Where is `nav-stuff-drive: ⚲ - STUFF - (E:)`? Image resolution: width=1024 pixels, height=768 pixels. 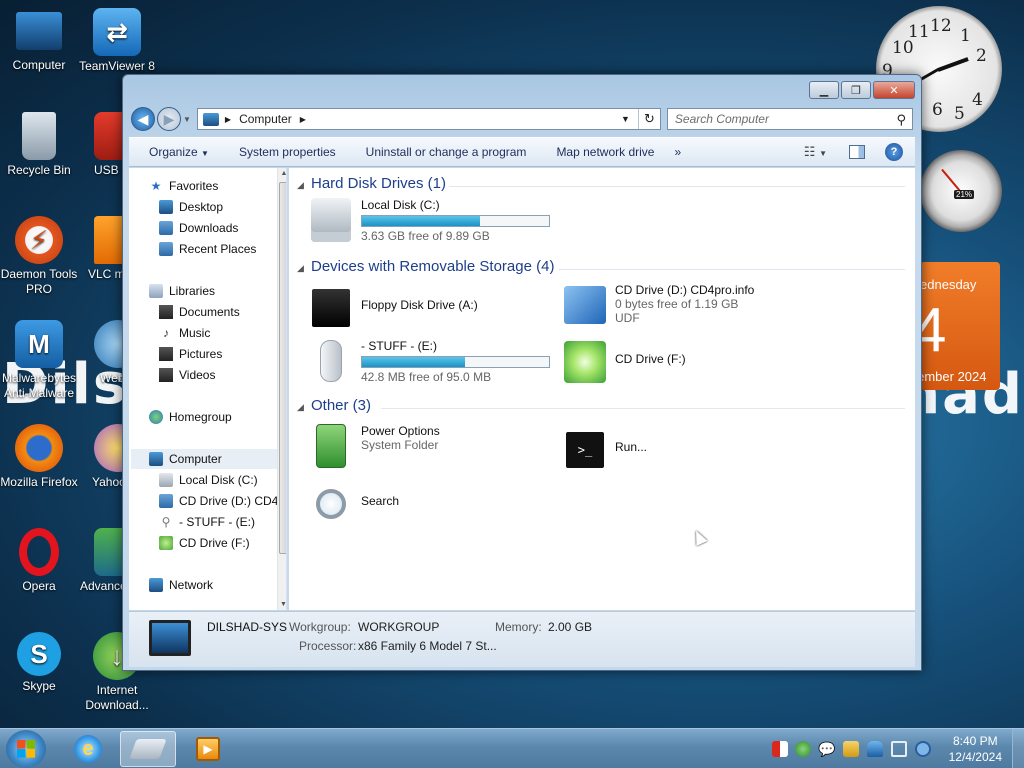
nav-stuff-drive: ⚲ - STUFF - (E:) is located at coordinates (207, 522).